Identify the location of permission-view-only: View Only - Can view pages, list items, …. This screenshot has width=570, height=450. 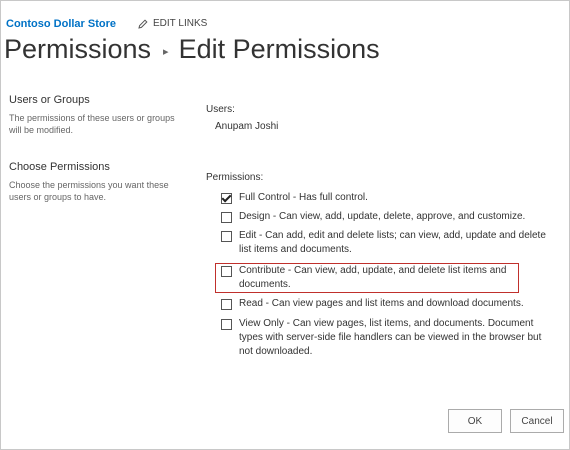
(389, 338).